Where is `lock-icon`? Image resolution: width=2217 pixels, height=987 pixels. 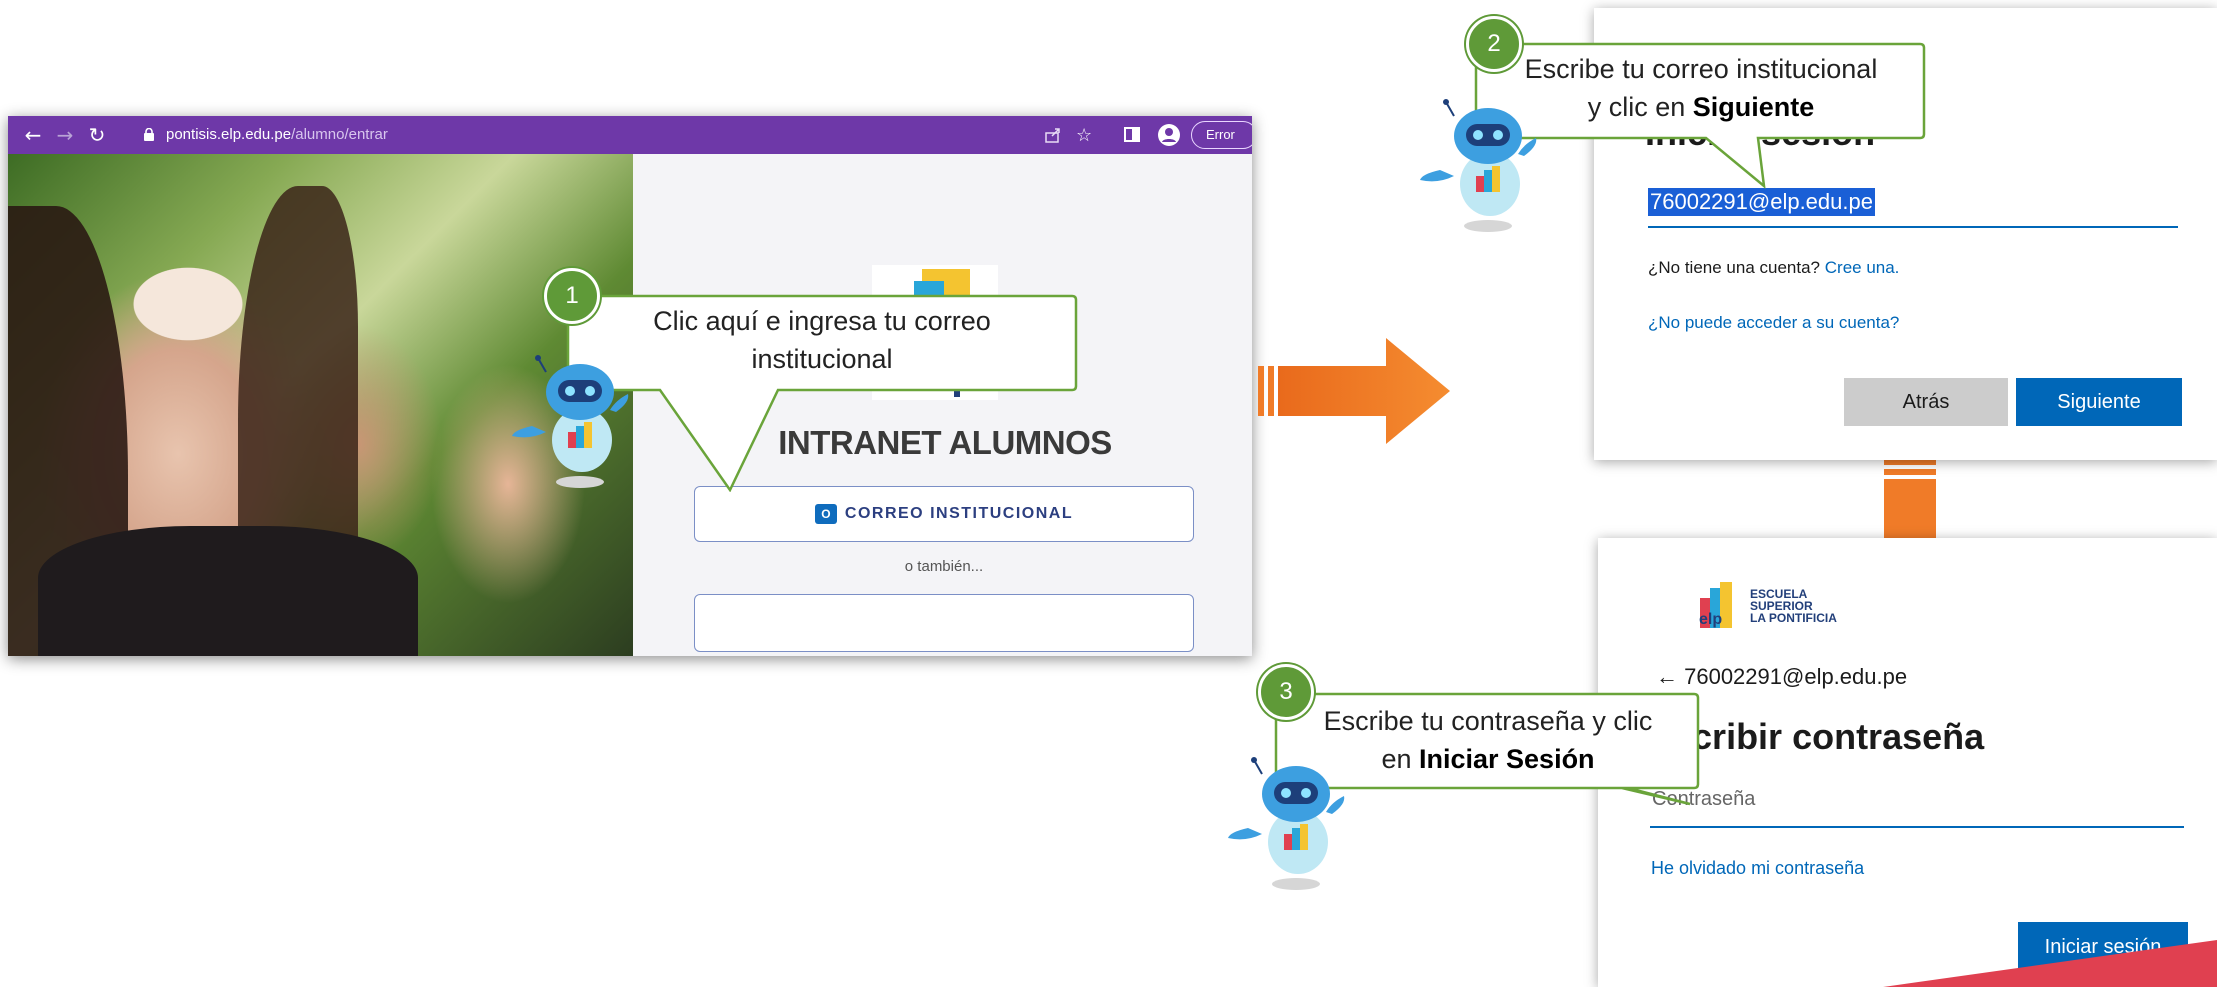 lock-icon is located at coordinates (149, 134).